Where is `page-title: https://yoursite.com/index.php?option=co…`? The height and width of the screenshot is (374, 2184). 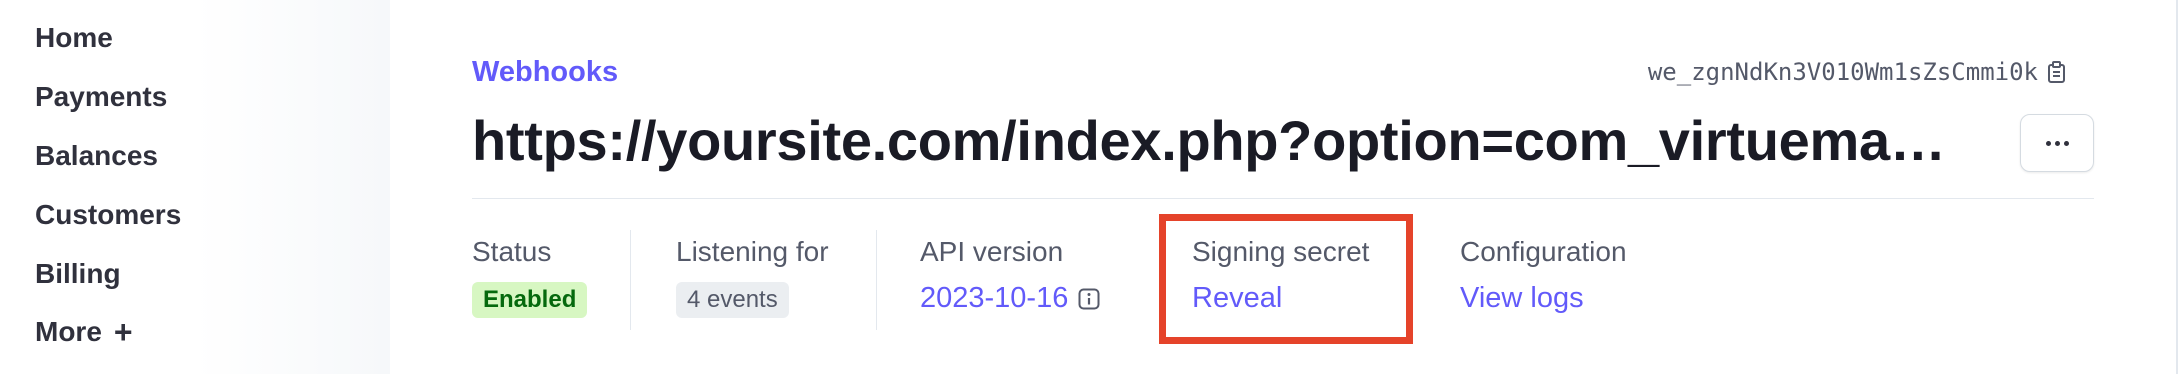 page-title: https://yoursite.com/index.php?option=co… is located at coordinates (1217, 140).